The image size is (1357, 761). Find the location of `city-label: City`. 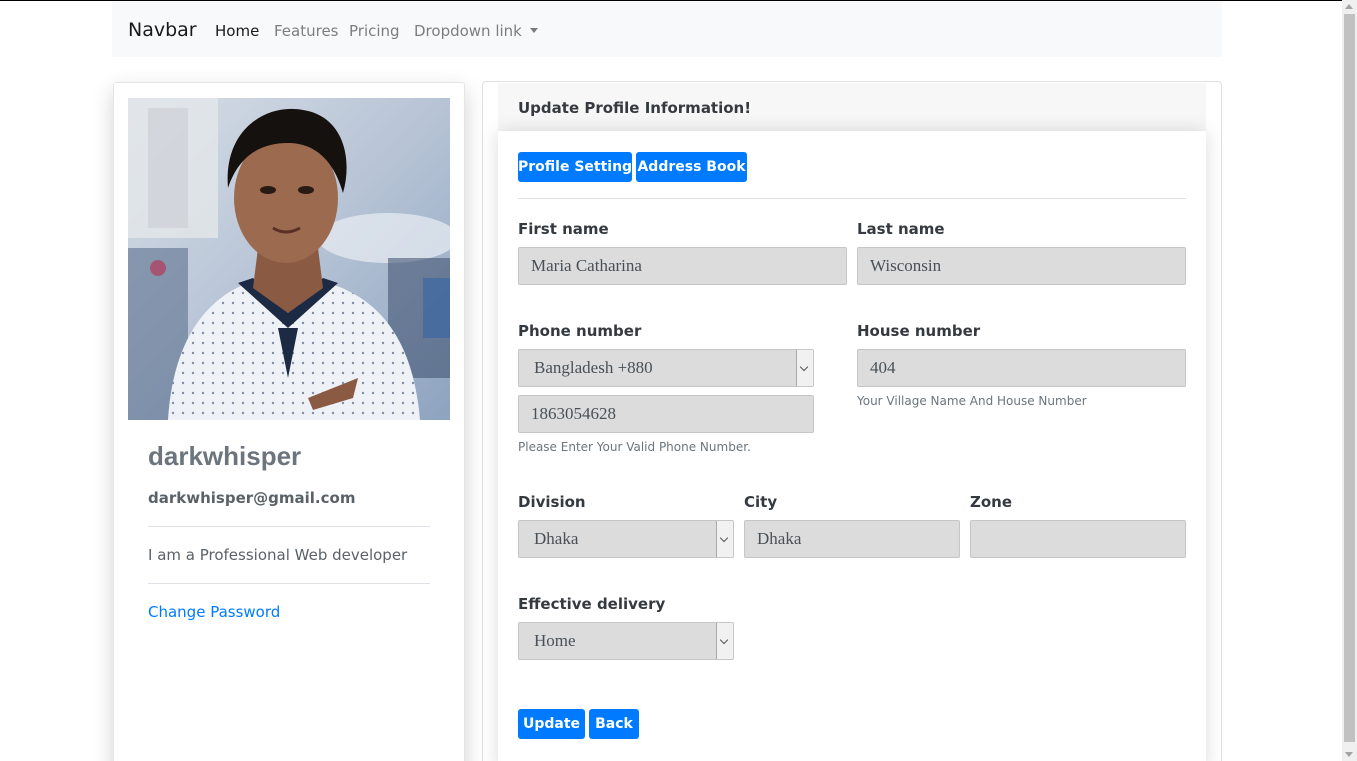

city-label: City is located at coordinates (761, 502).